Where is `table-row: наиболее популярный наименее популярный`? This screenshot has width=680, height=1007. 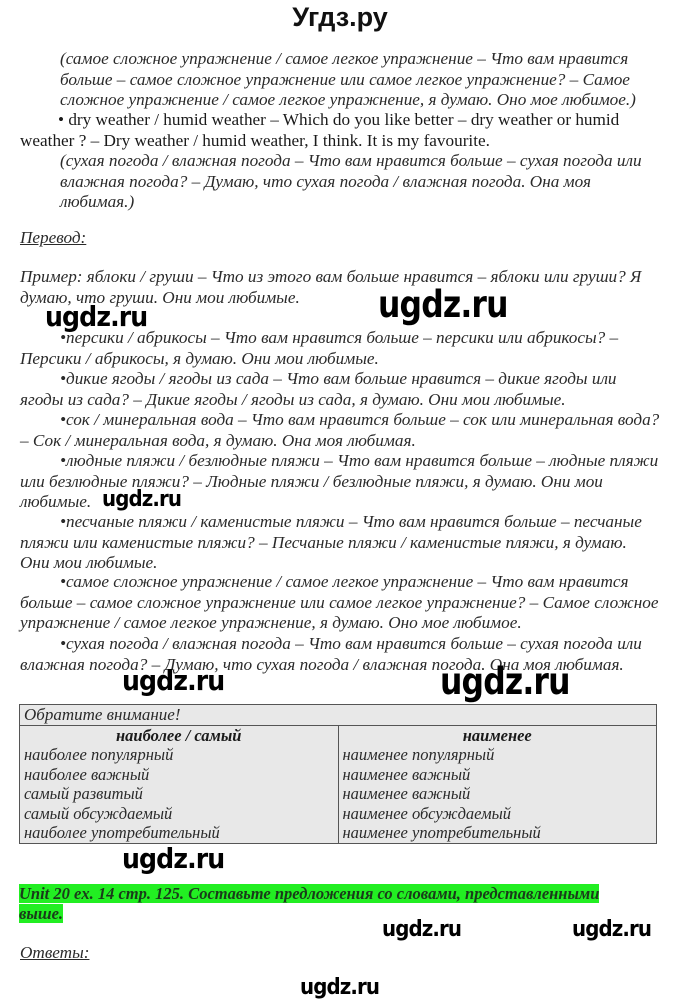
table-row: наиболее популярный наименее популярный is located at coordinates (338, 755).